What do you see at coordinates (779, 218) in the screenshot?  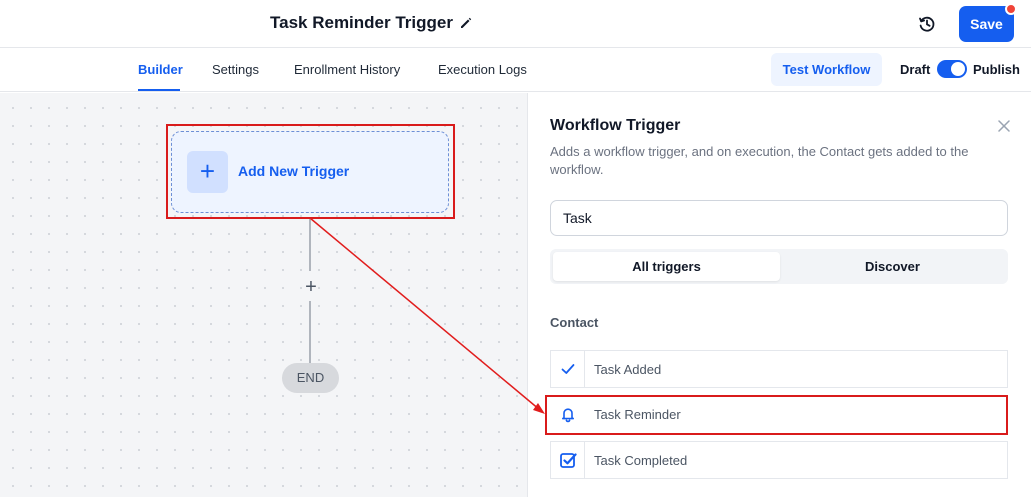 I see `trigger-search-input` at bounding box center [779, 218].